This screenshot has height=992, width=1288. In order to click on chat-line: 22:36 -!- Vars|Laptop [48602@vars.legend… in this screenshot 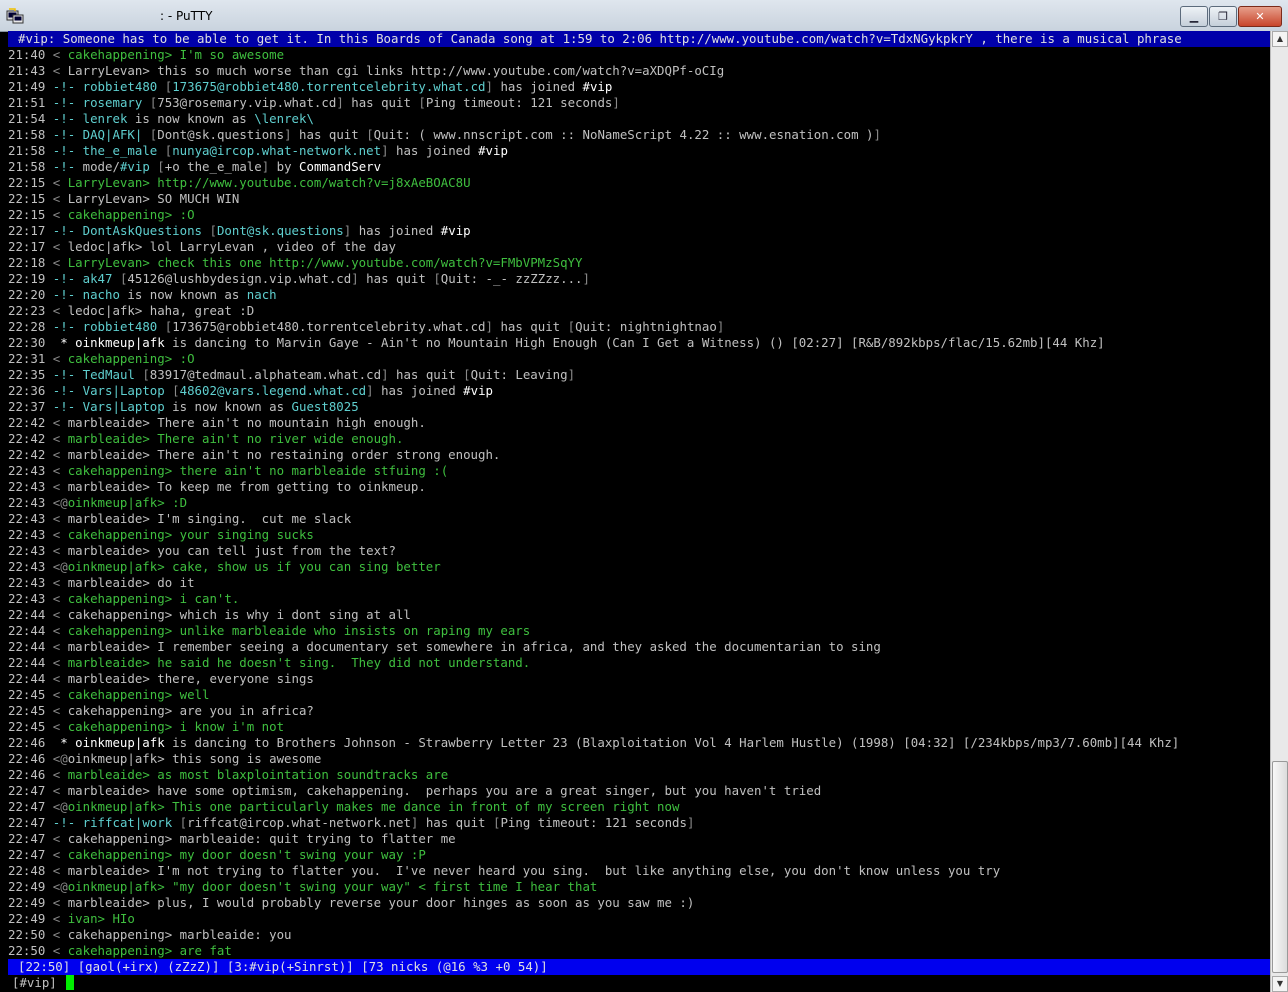, I will do `click(639, 391)`.